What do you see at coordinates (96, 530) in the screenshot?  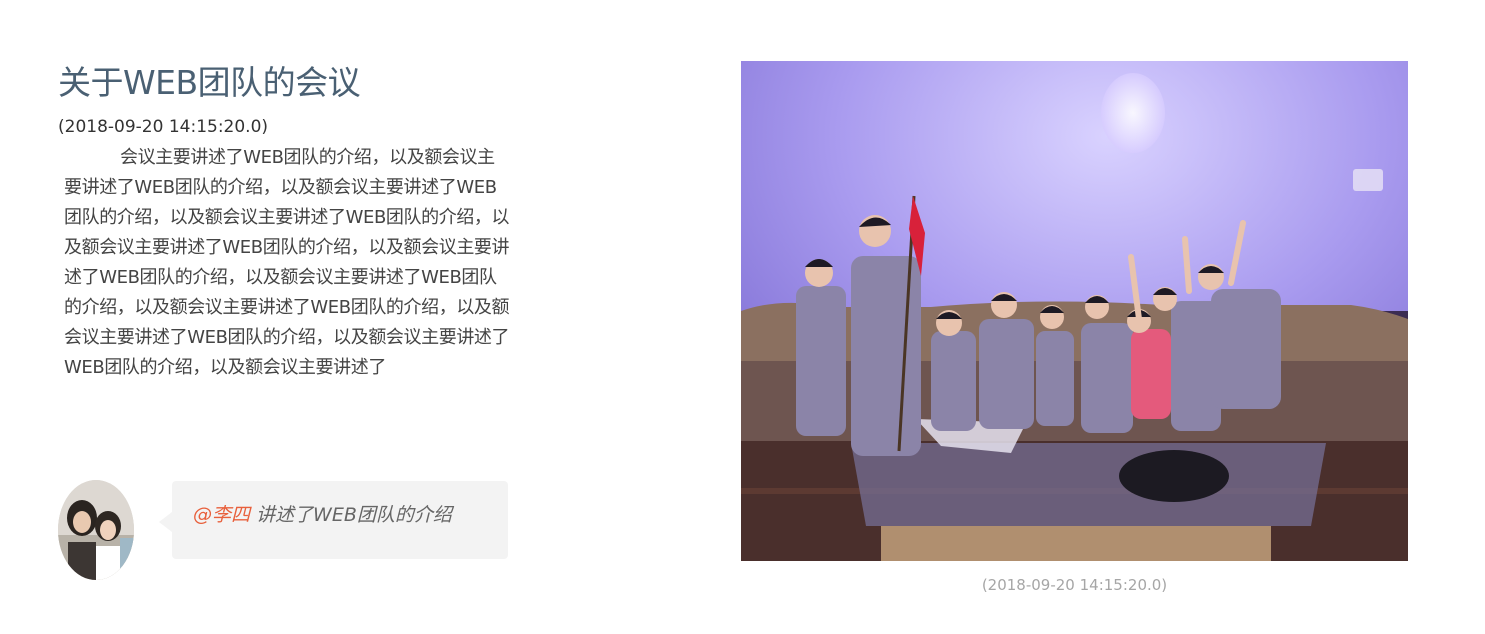 I see `commenter-avatar` at bounding box center [96, 530].